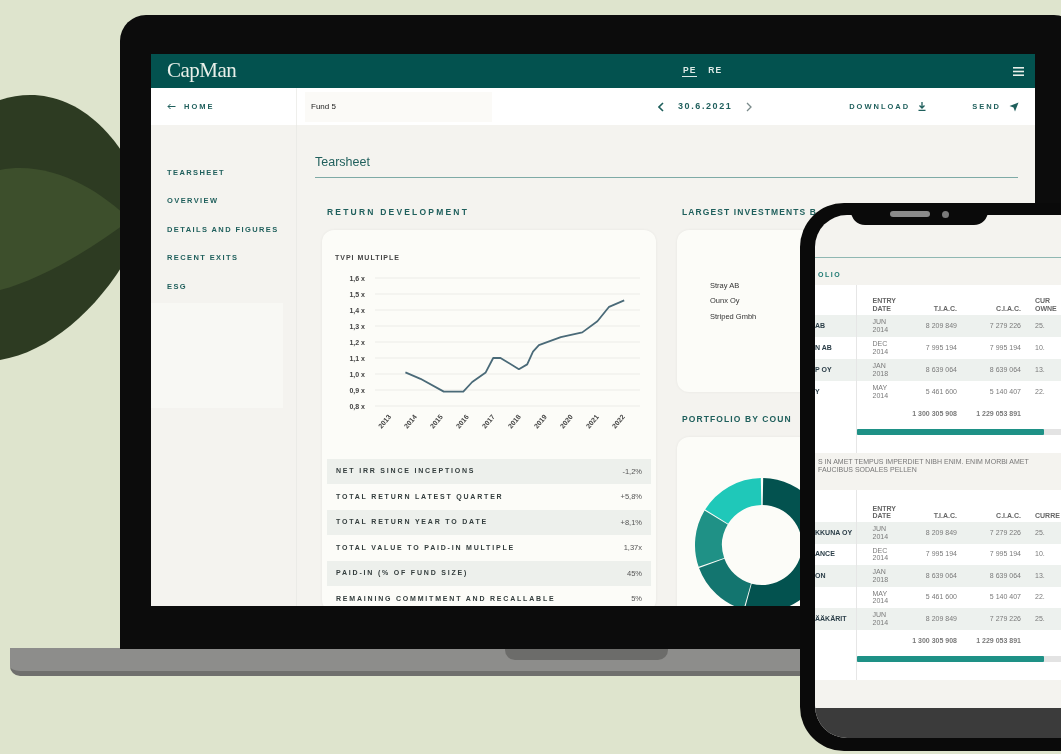 Image resolution: width=1061 pixels, height=754 pixels. I want to click on chevron-right-icon, so click(749, 106).